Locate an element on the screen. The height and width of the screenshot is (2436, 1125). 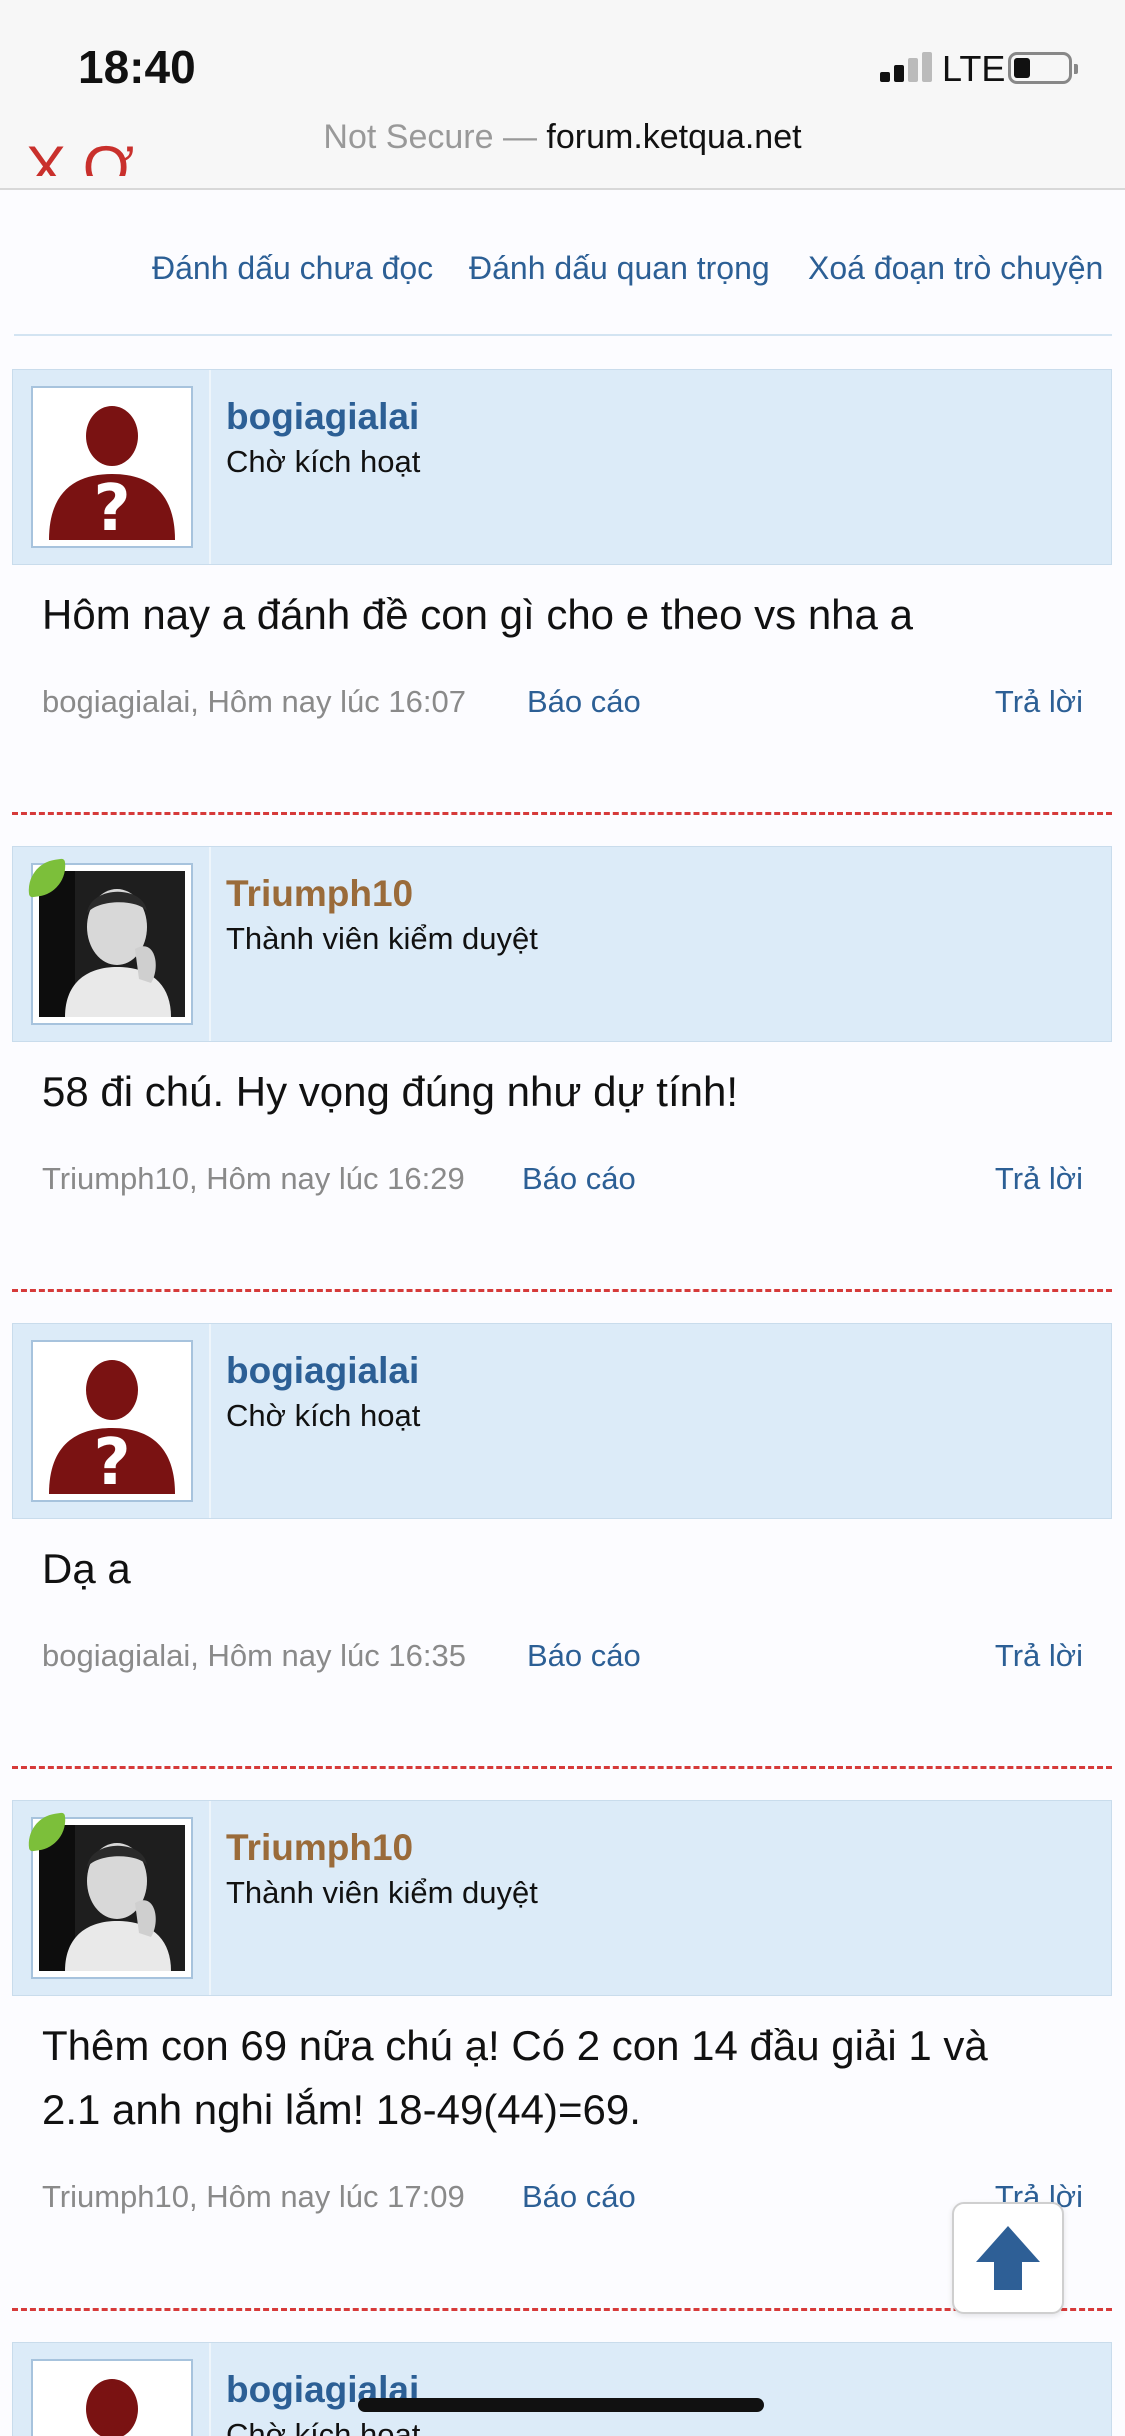
cellular-signal-icon is located at coordinates (907, 67).